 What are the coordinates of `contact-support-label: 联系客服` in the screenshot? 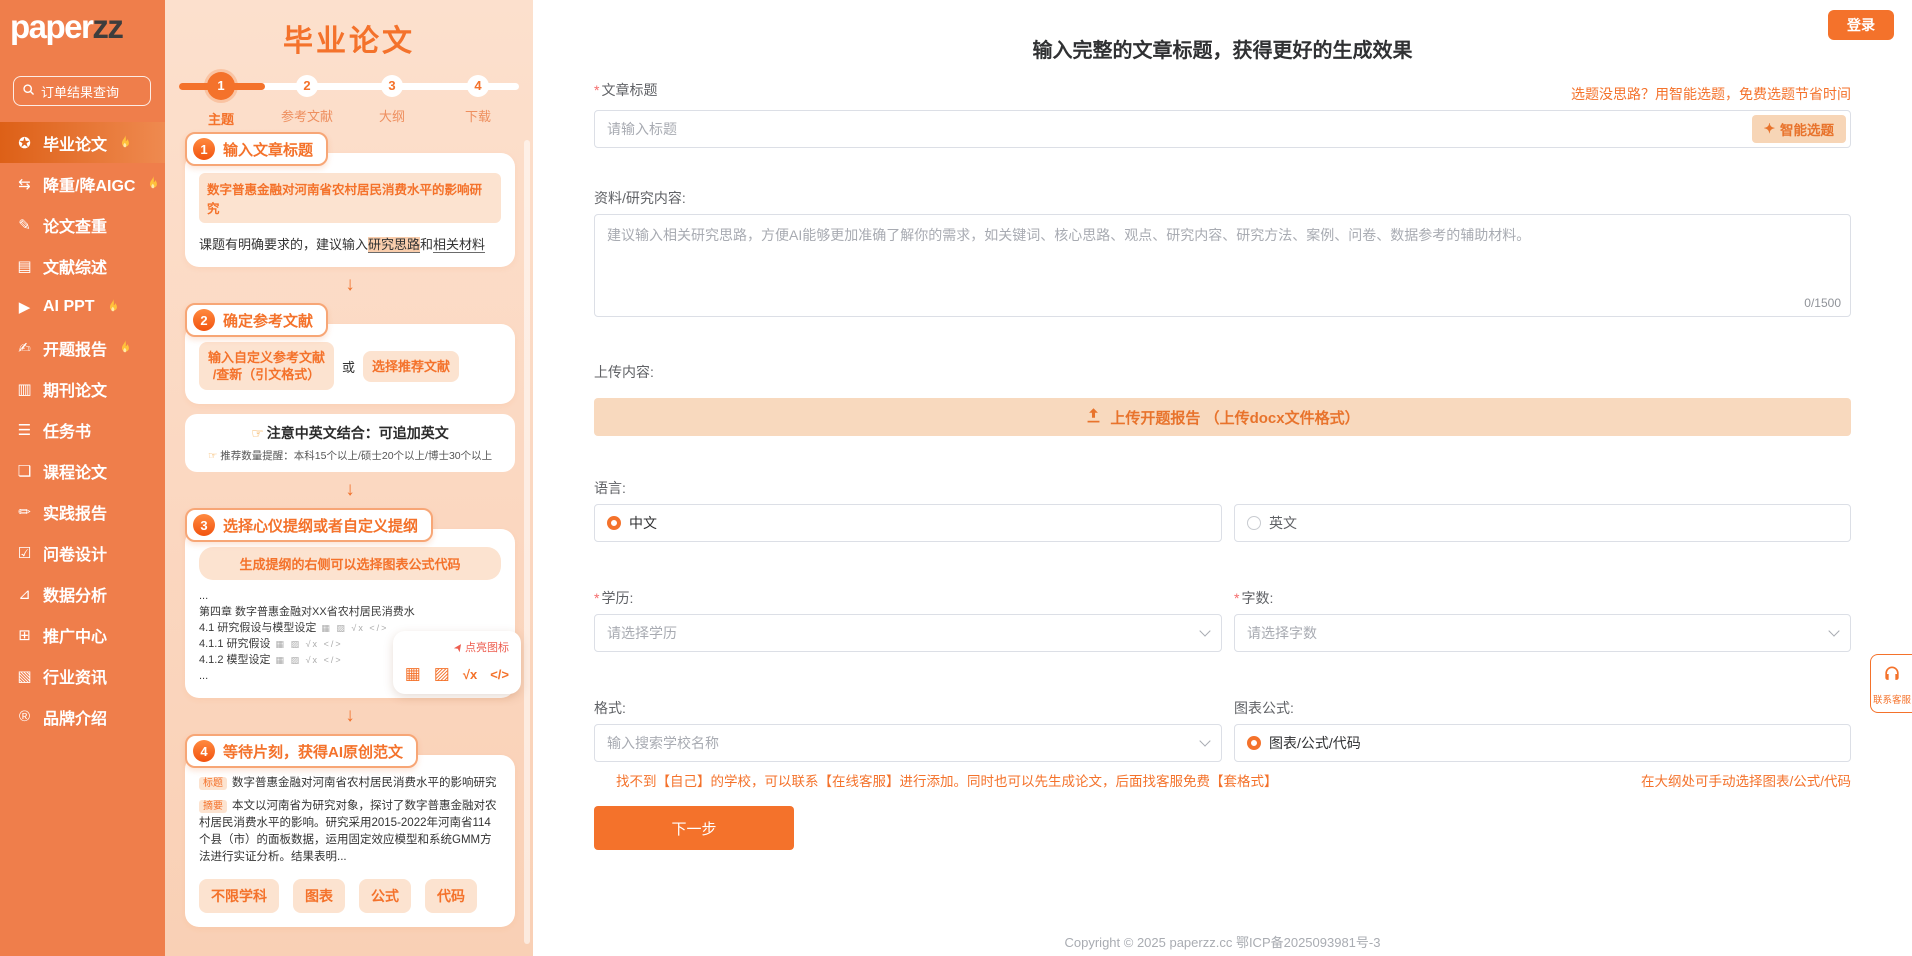 It's located at (1892, 700).